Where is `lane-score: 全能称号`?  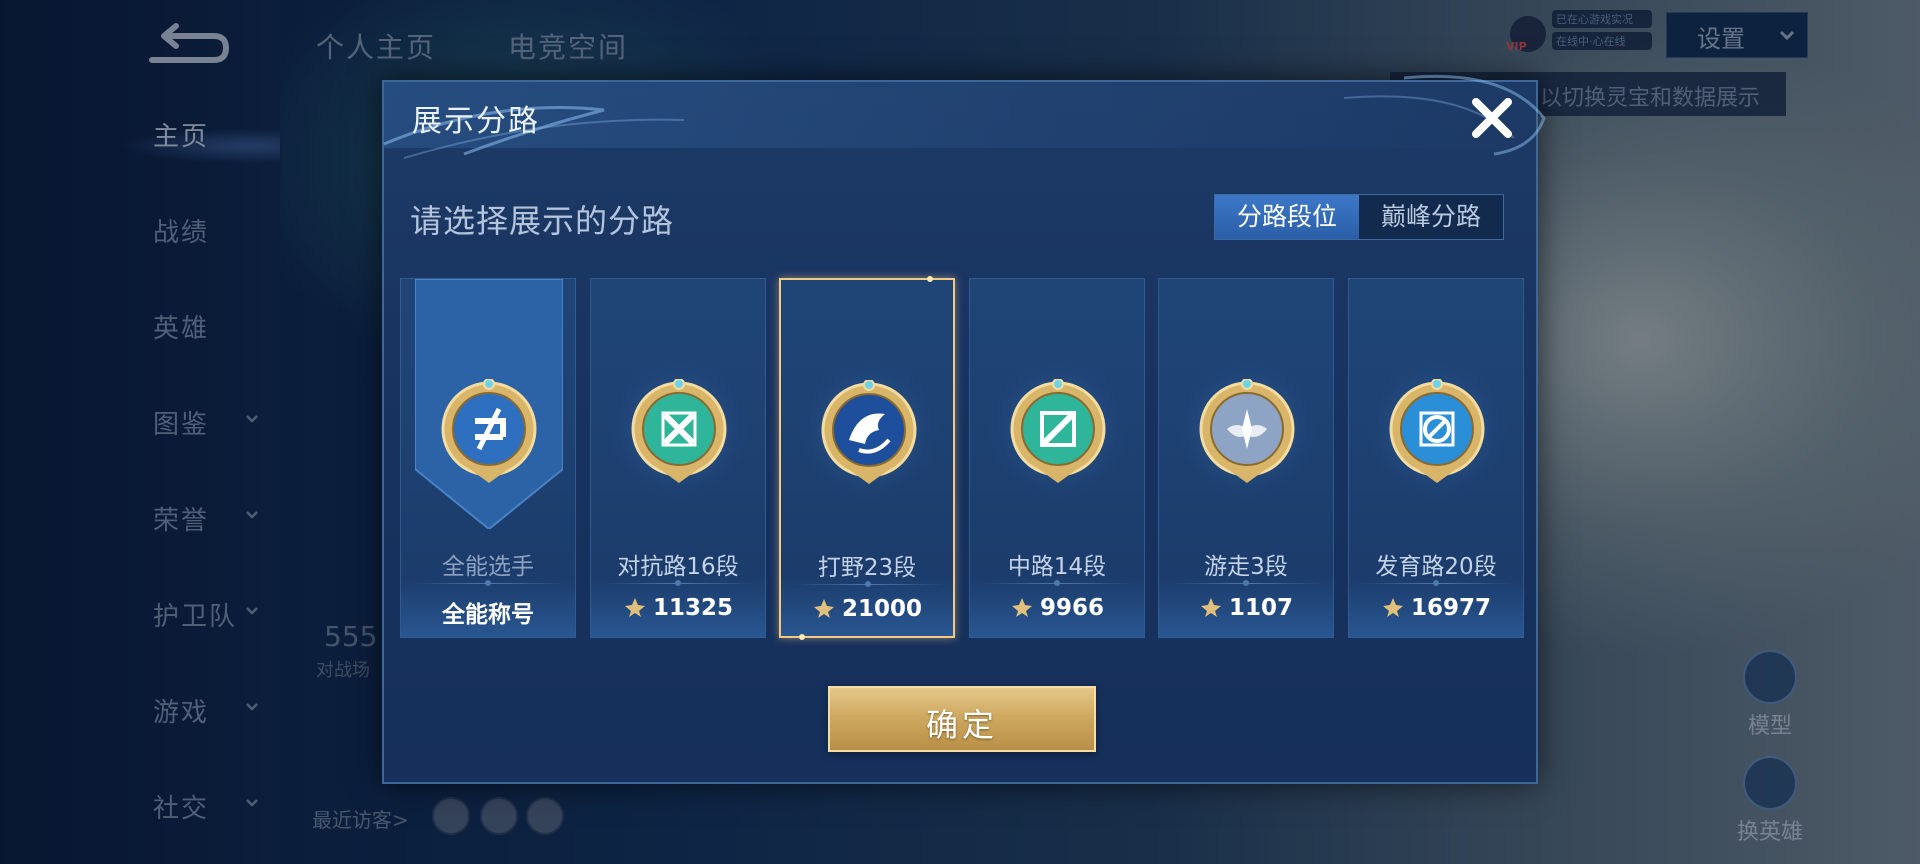
lane-score: 全能称号 is located at coordinates (488, 612).